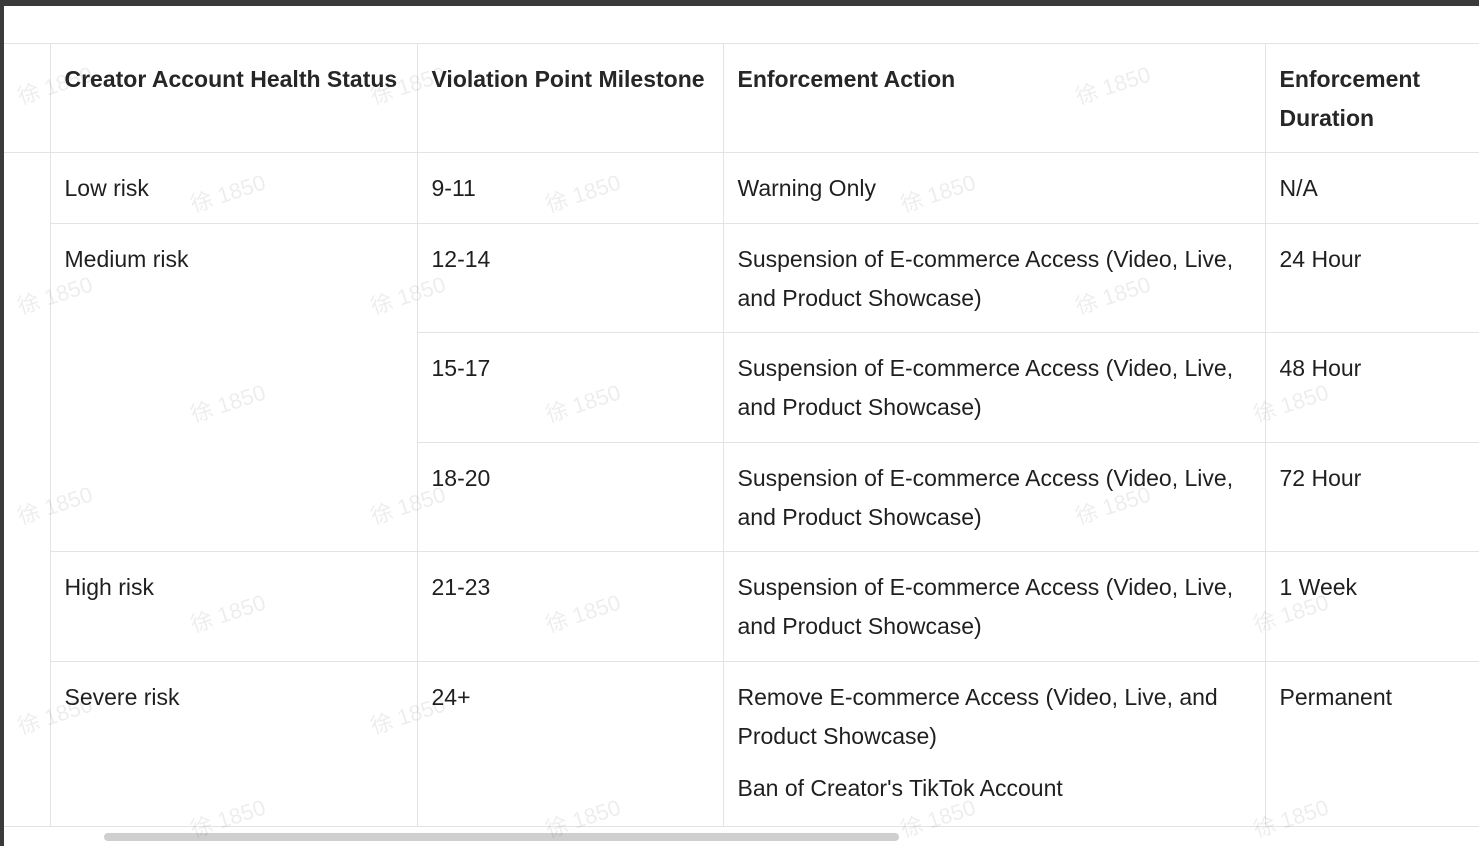  Describe the element at coordinates (900, 788) in the screenshot. I see `cell-action-extra: Ban of Creator's TikTok Account` at that location.